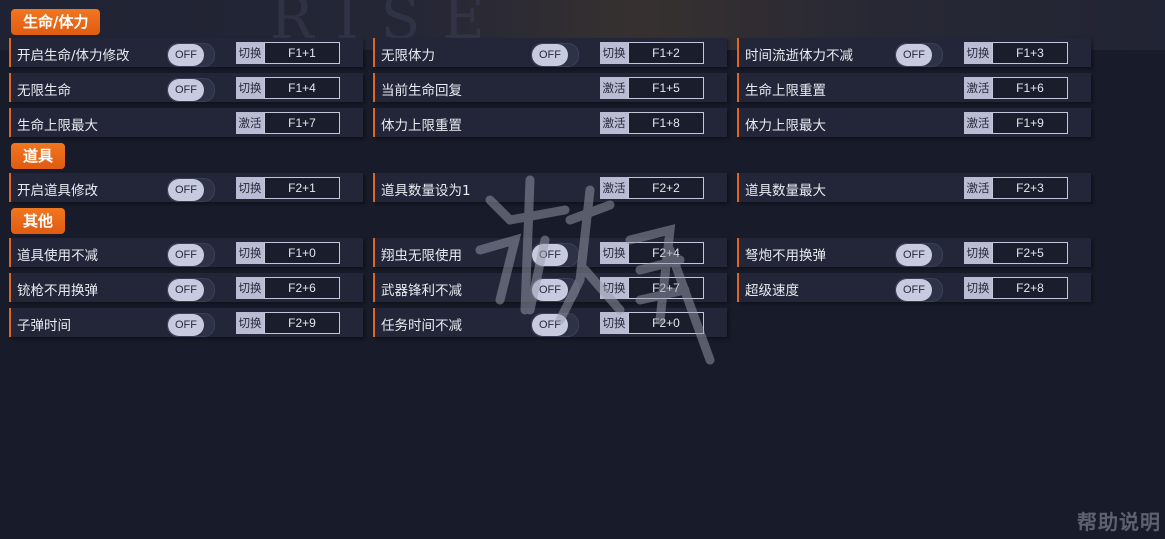 The image size is (1165, 539). What do you see at coordinates (38, 221) in the screenshot?
I see `section-title: 其他` at bounding box center [38, 221].